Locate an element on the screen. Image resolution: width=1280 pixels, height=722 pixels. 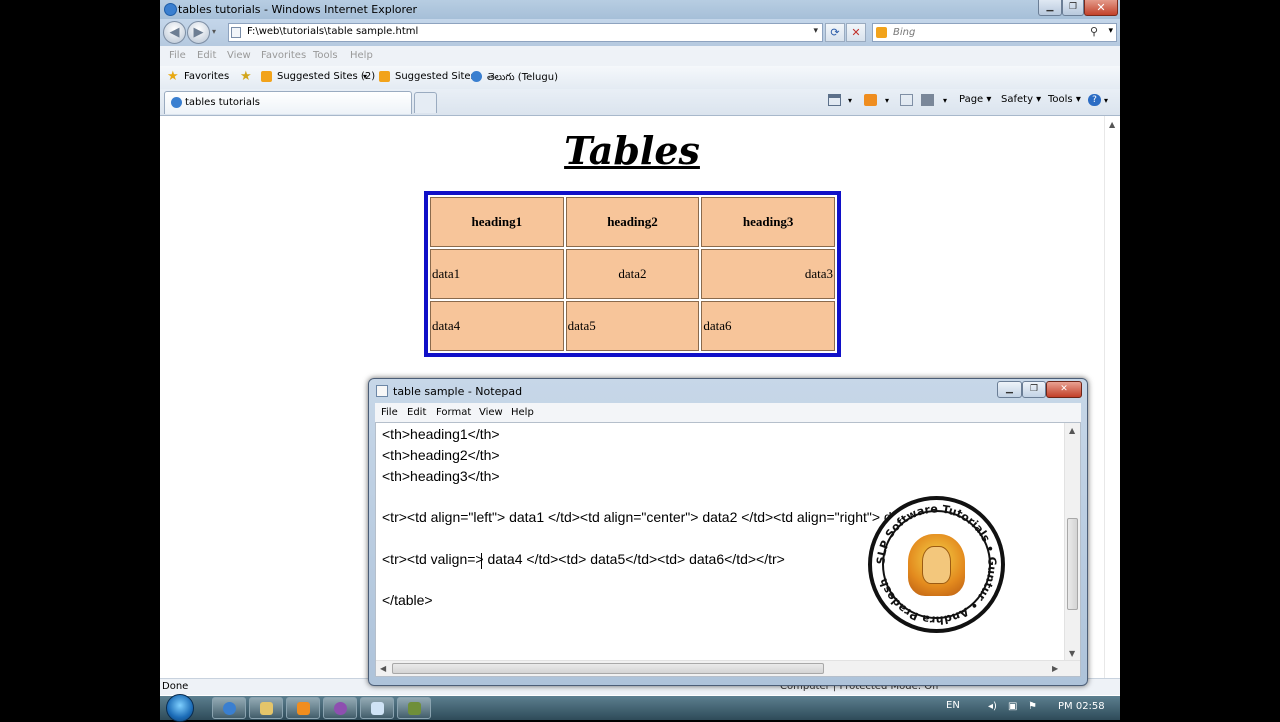
media-player-icon is located at coordinates (303, 708).